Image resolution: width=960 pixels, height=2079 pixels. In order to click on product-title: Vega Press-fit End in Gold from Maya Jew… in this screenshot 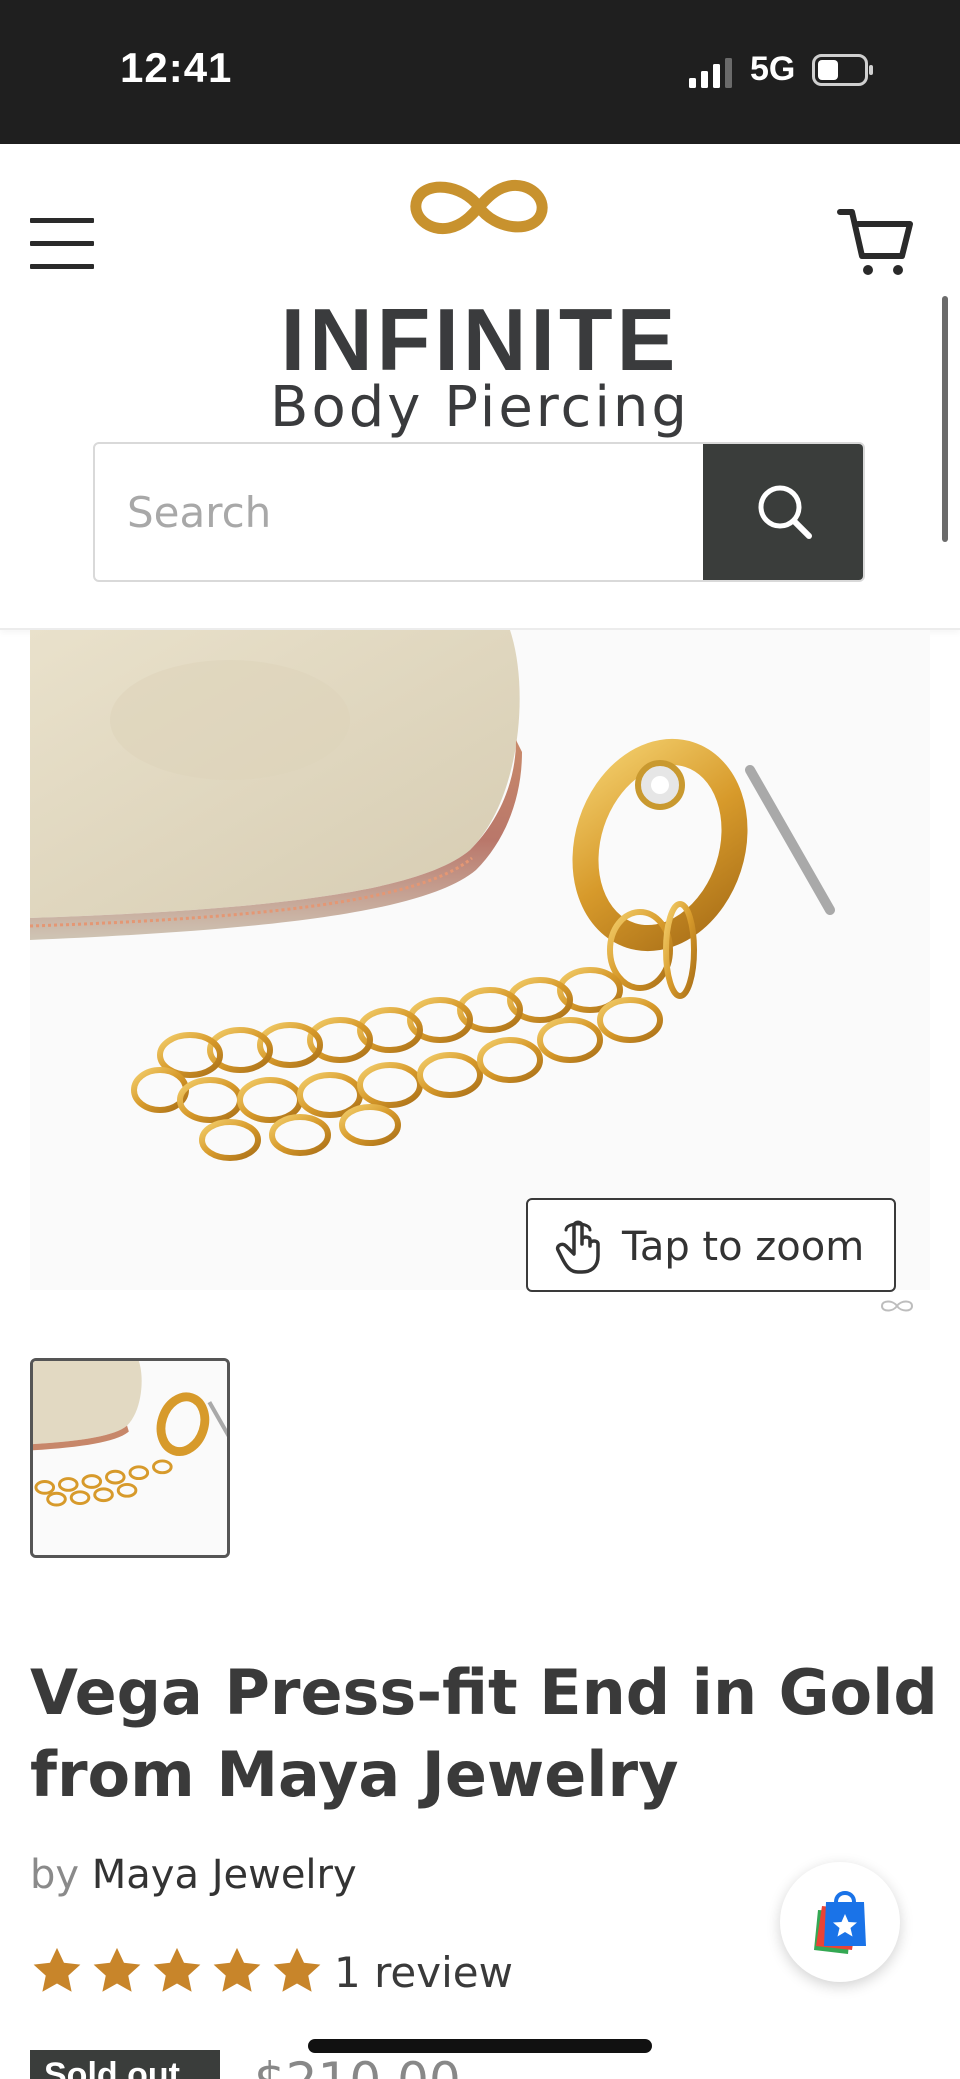, I will do `click(484, 1733)`.